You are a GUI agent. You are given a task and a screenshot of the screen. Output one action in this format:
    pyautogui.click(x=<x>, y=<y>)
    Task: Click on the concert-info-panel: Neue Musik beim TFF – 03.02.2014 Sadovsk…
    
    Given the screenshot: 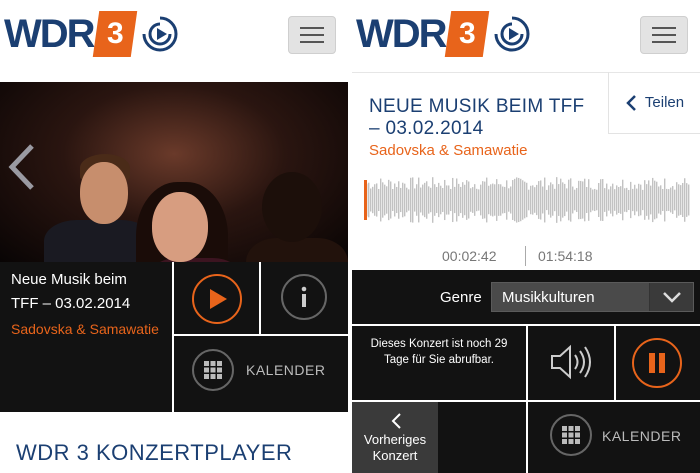 What is the action you would take?
    pyautogui.click(x=86, y=337)
    